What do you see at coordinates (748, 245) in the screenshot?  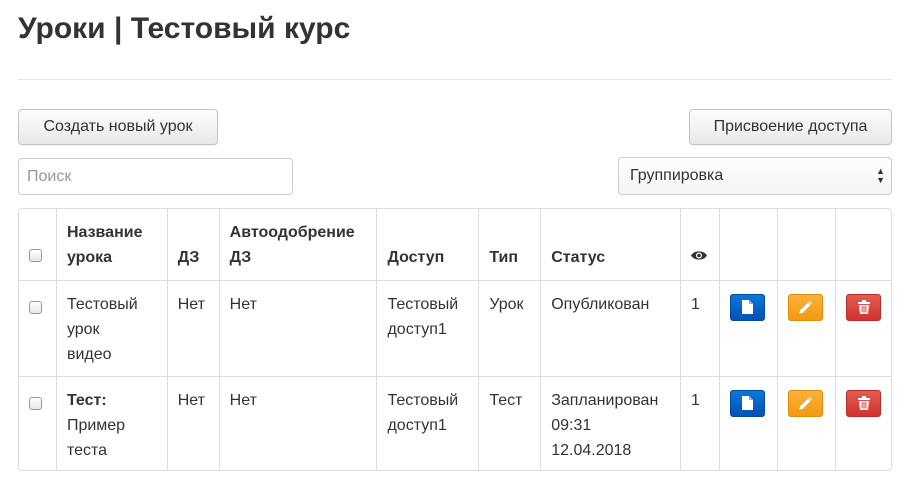 I see `header-action-view` at bounding box center [748, 245].